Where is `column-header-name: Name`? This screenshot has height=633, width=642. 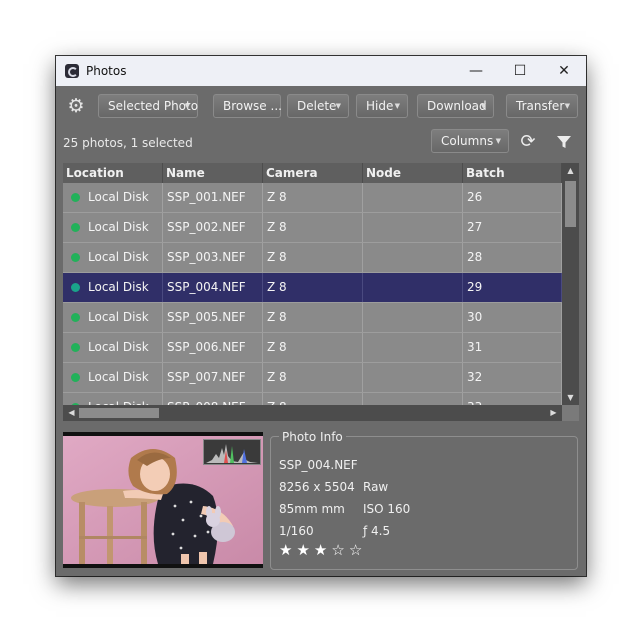 column-header-name: Name is located at coordinates (213, 173).